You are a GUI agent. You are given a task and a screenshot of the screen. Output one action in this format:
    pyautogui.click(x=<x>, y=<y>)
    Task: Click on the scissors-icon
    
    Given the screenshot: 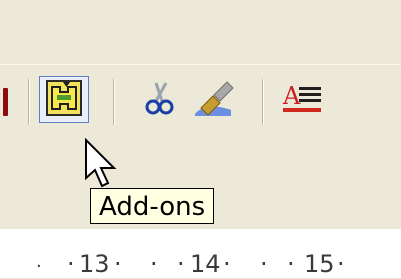 What is the action you would take?
    pyautogui.click(x=159, y=101)
    